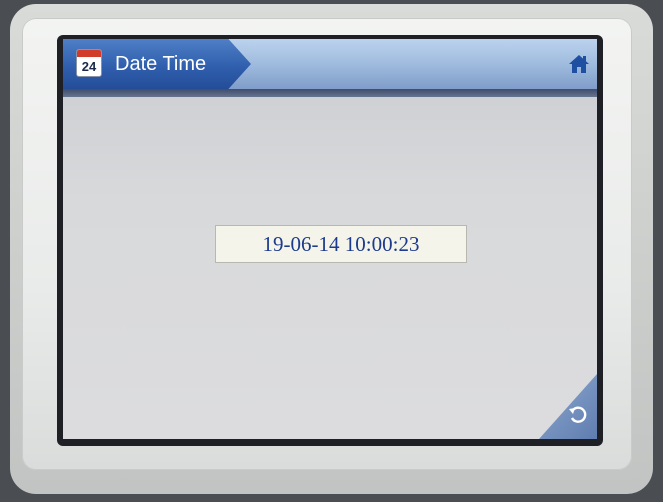 Image resolution: width=663 pixels, height=502 pixels. What do you see at coordinates (330, 93) in the screenshot?
I see `title-divider` at bounding box center [330, 93].